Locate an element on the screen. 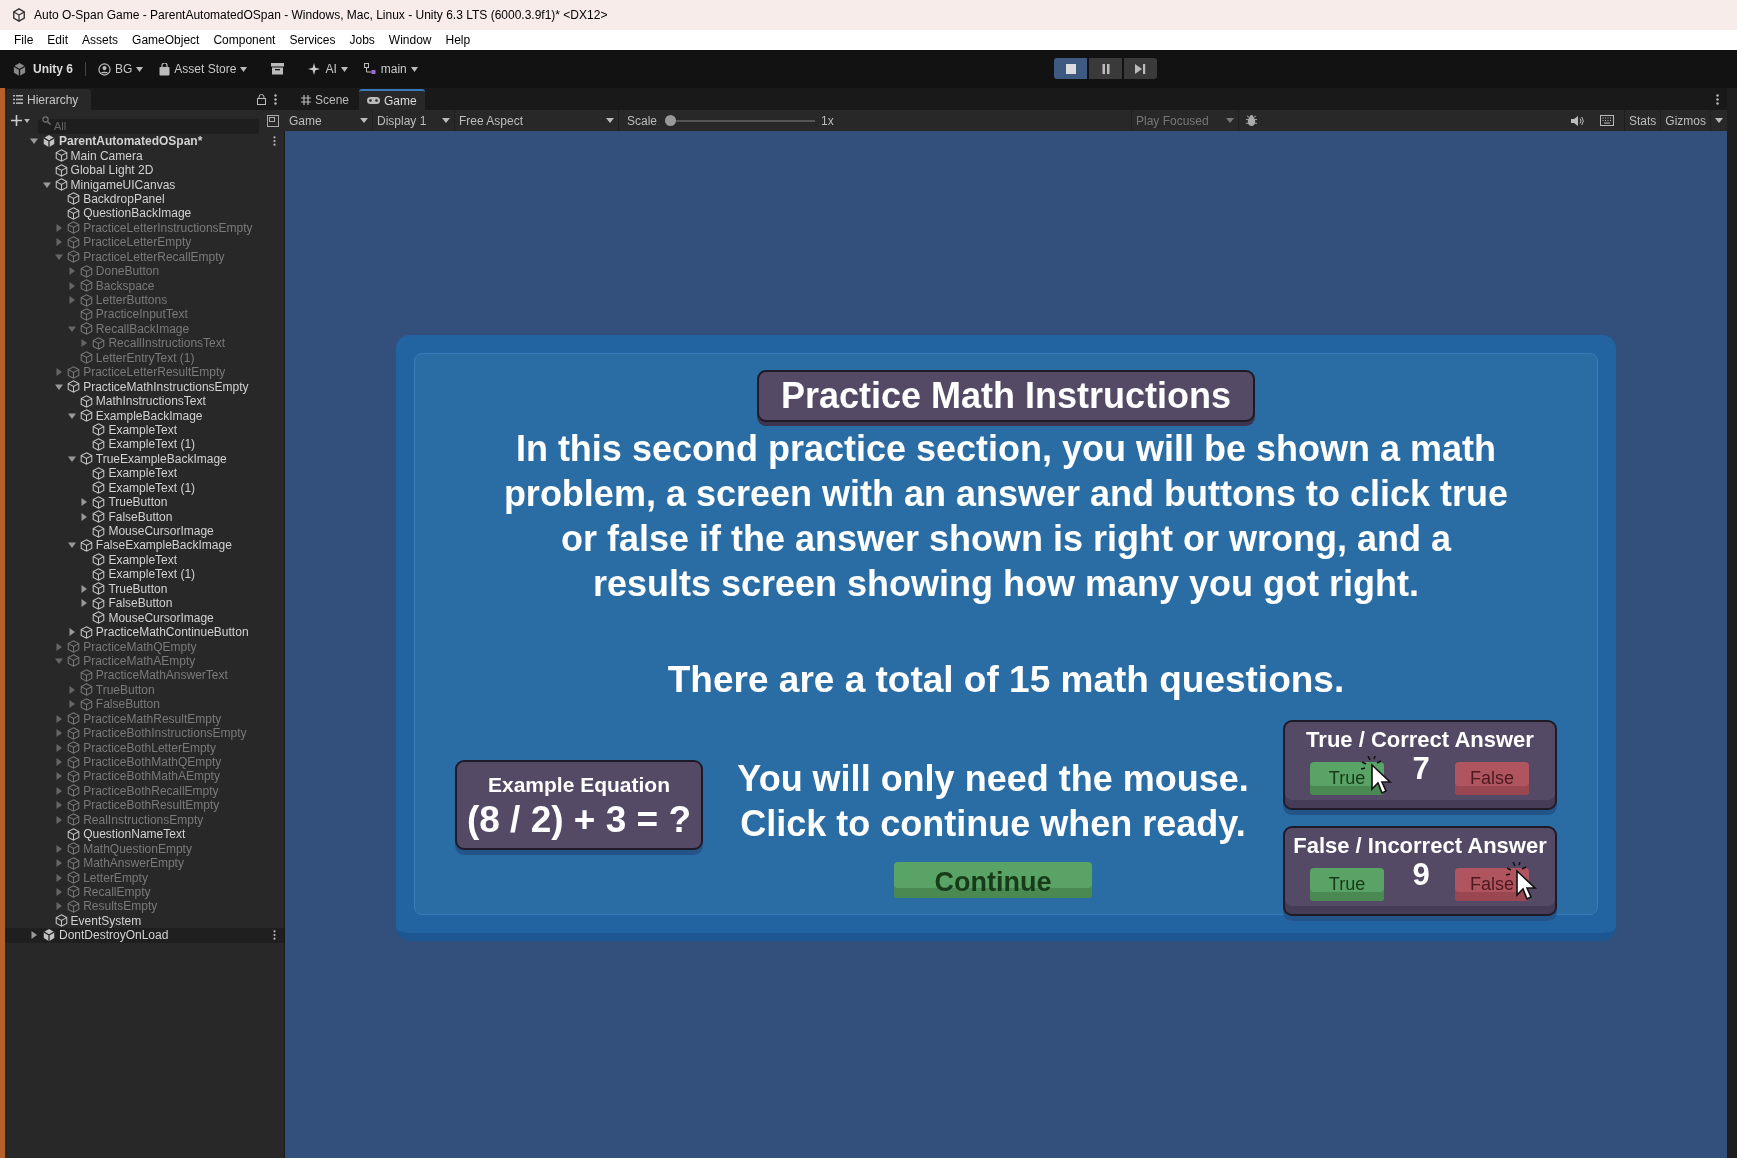  example-equation: (8 / 2) + 3 = ? is located at coordinates (579, 820).